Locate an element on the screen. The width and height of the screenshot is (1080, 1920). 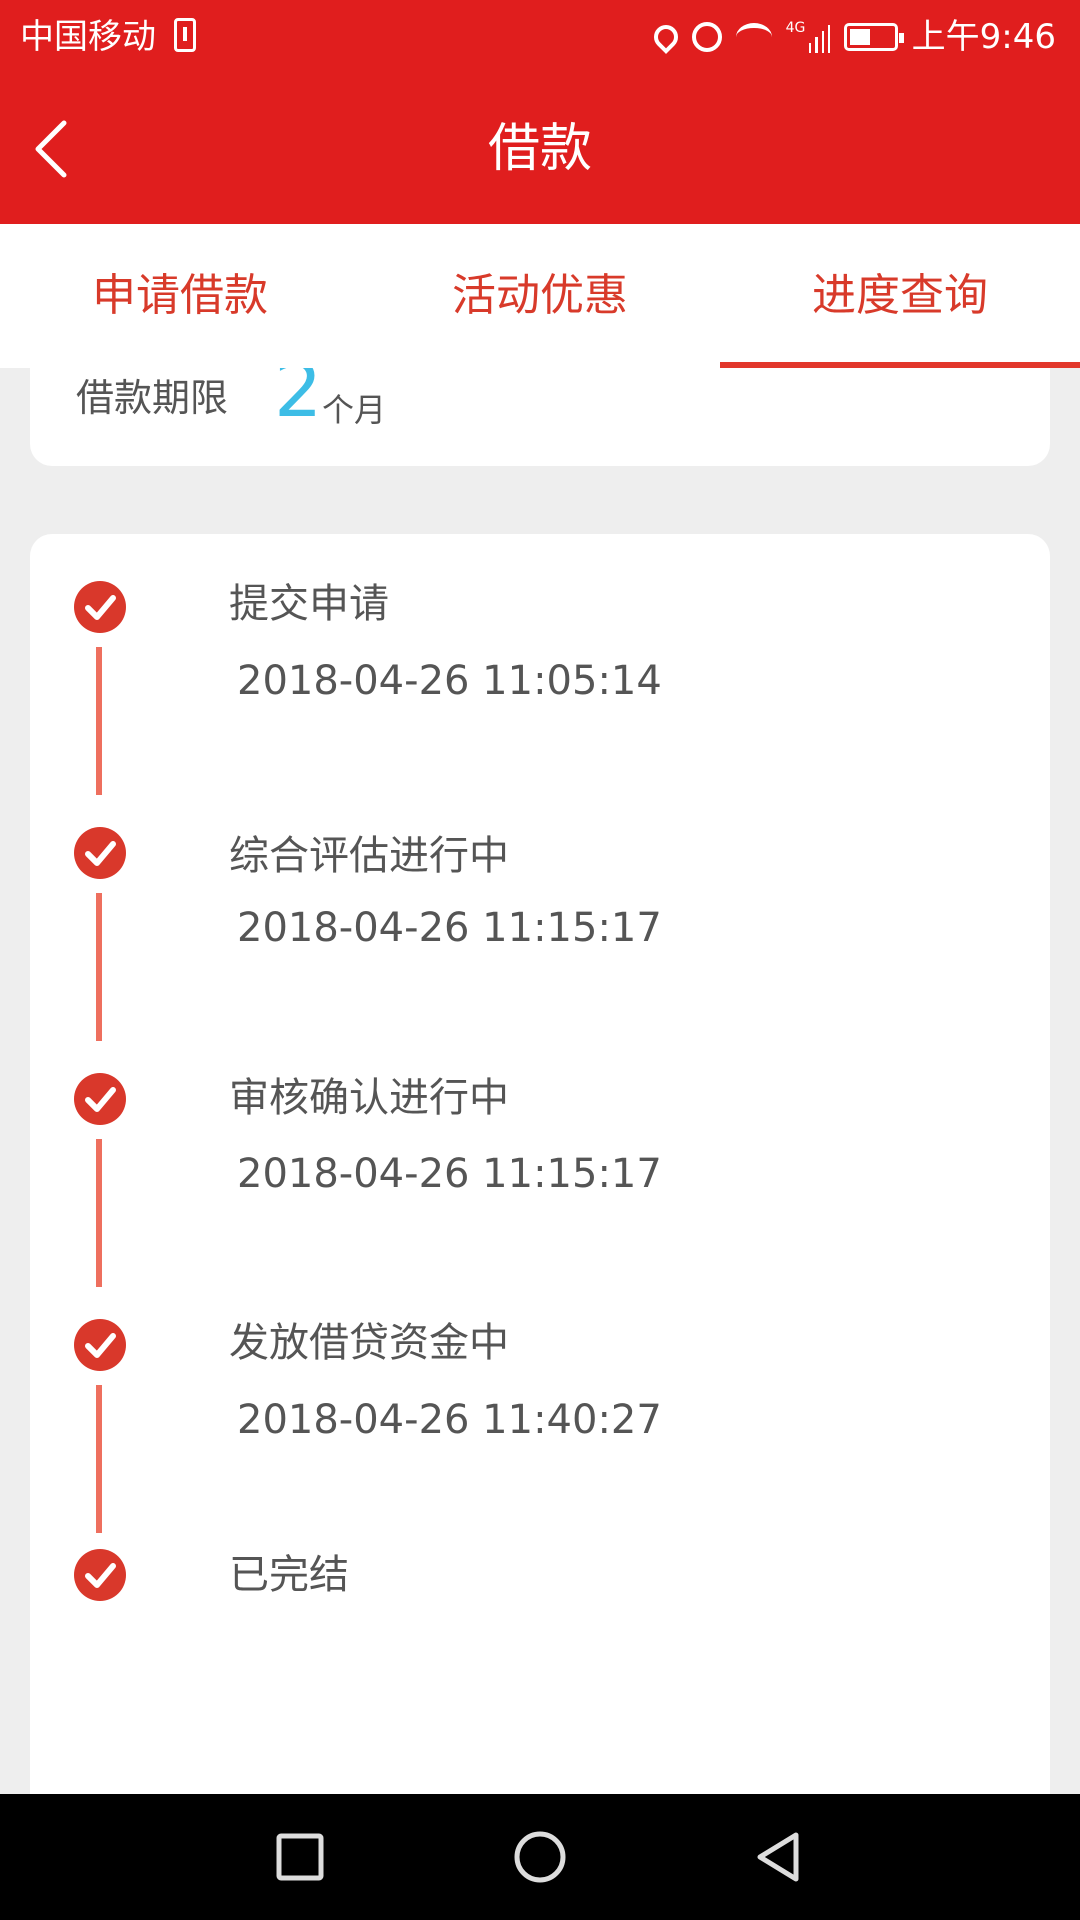
step-label: 综合评估进行中 is located at coordinates (369, 856).